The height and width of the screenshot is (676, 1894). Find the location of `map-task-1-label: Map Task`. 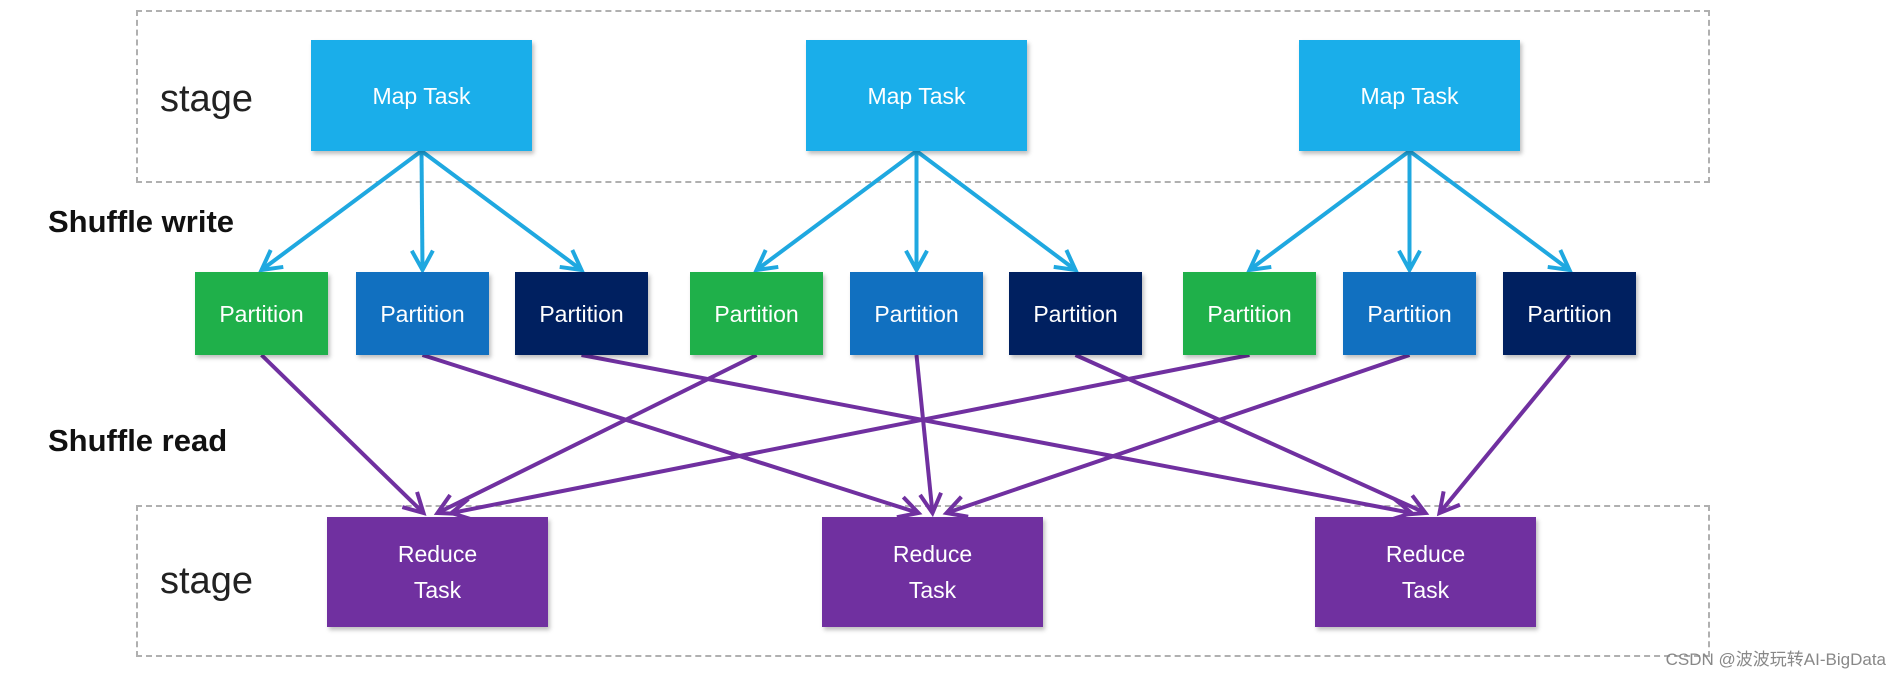

map-task-1-label: Map Task is located at coordinates (421, 95).